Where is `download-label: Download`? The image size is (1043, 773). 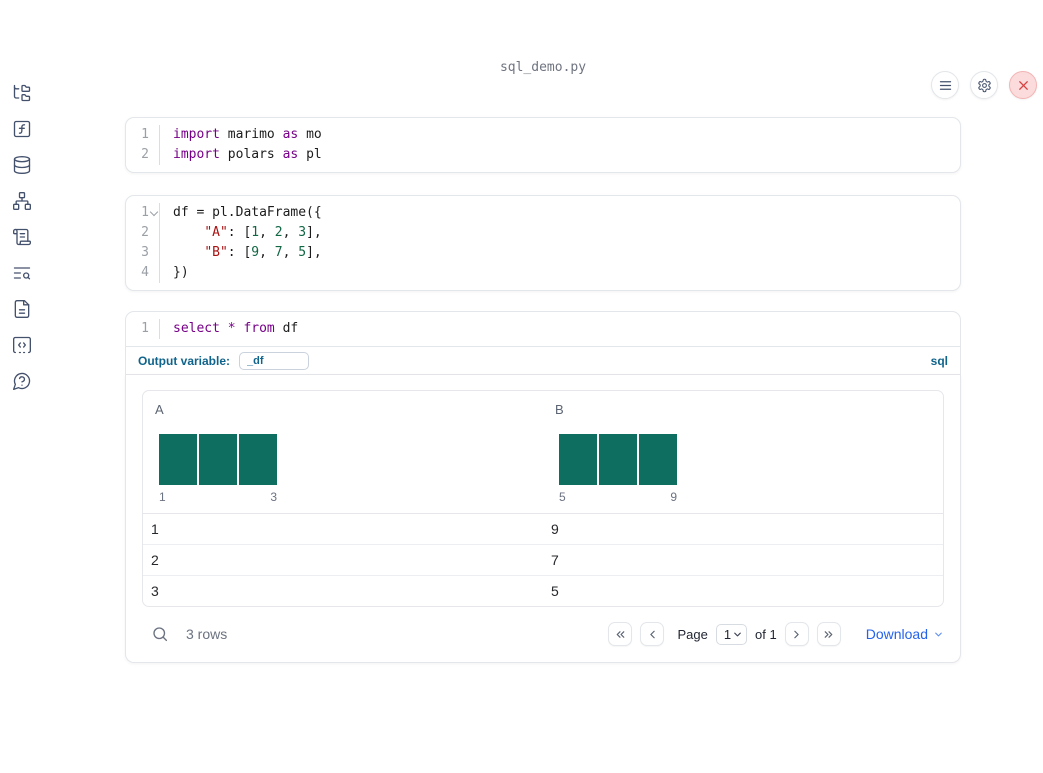 download-label: Download is located at coordinates (896, 634).